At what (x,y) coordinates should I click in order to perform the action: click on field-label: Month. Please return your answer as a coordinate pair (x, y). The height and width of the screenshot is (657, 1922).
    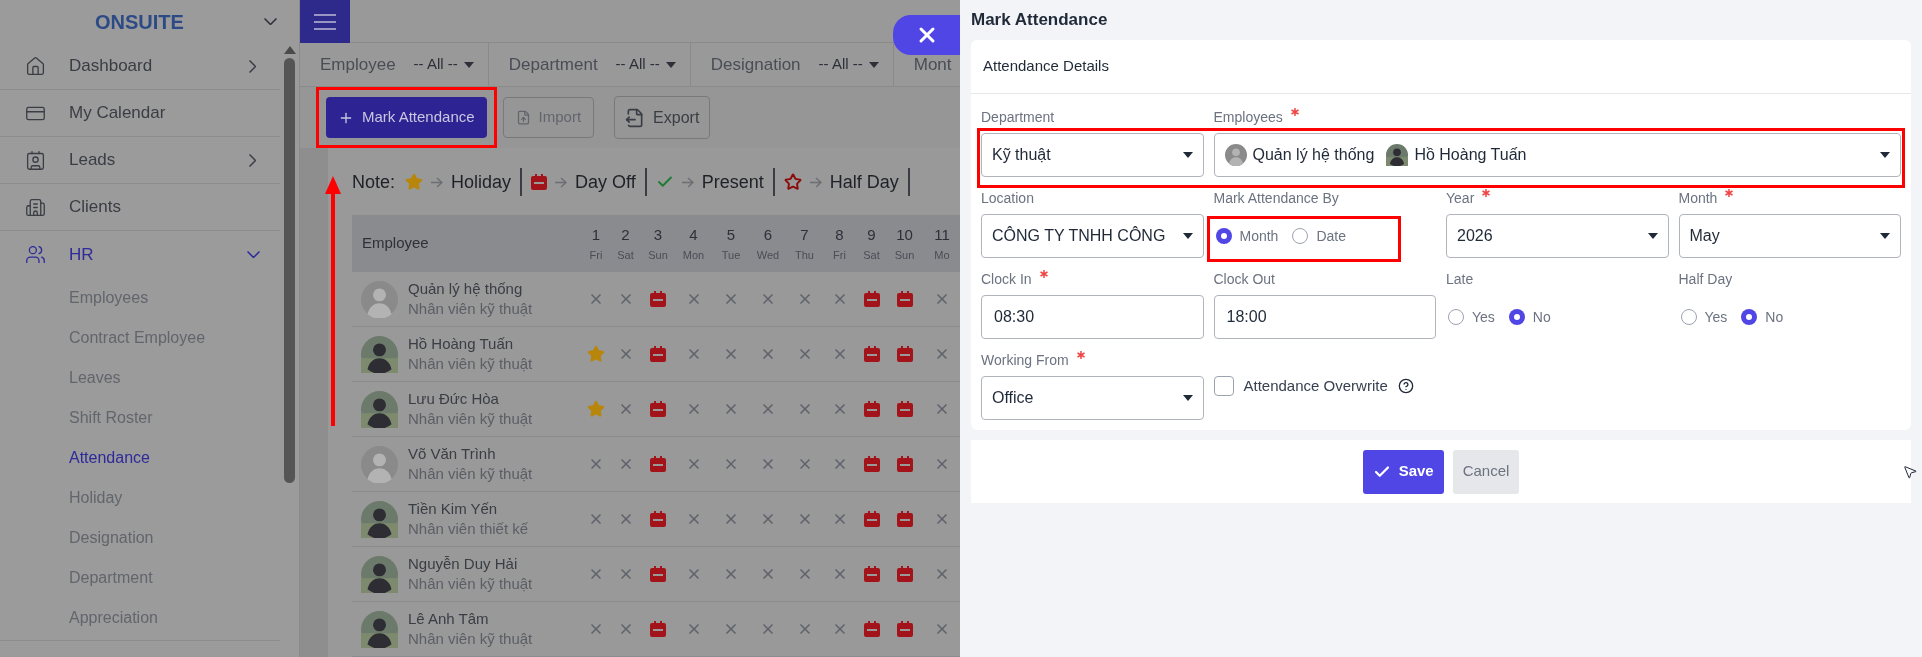
    Looking at the image, I should click on (1698, 198).